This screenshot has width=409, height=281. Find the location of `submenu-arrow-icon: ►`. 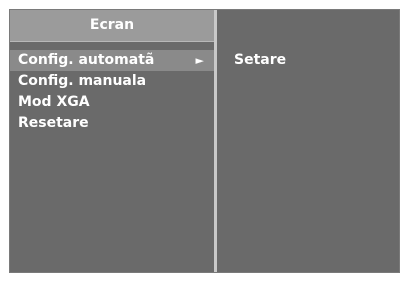

submenu-arrow-icon: ► is located at coordinates (199, 60).